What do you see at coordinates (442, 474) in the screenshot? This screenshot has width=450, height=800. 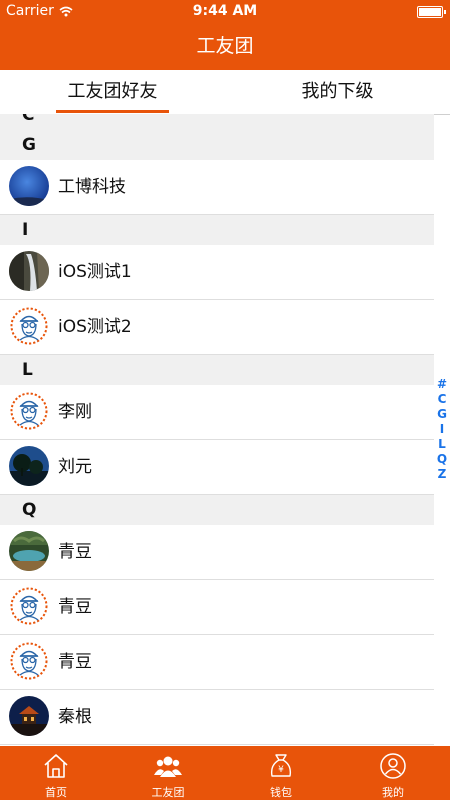 I see `index-letter: Z` at bounding box center [442, 474].